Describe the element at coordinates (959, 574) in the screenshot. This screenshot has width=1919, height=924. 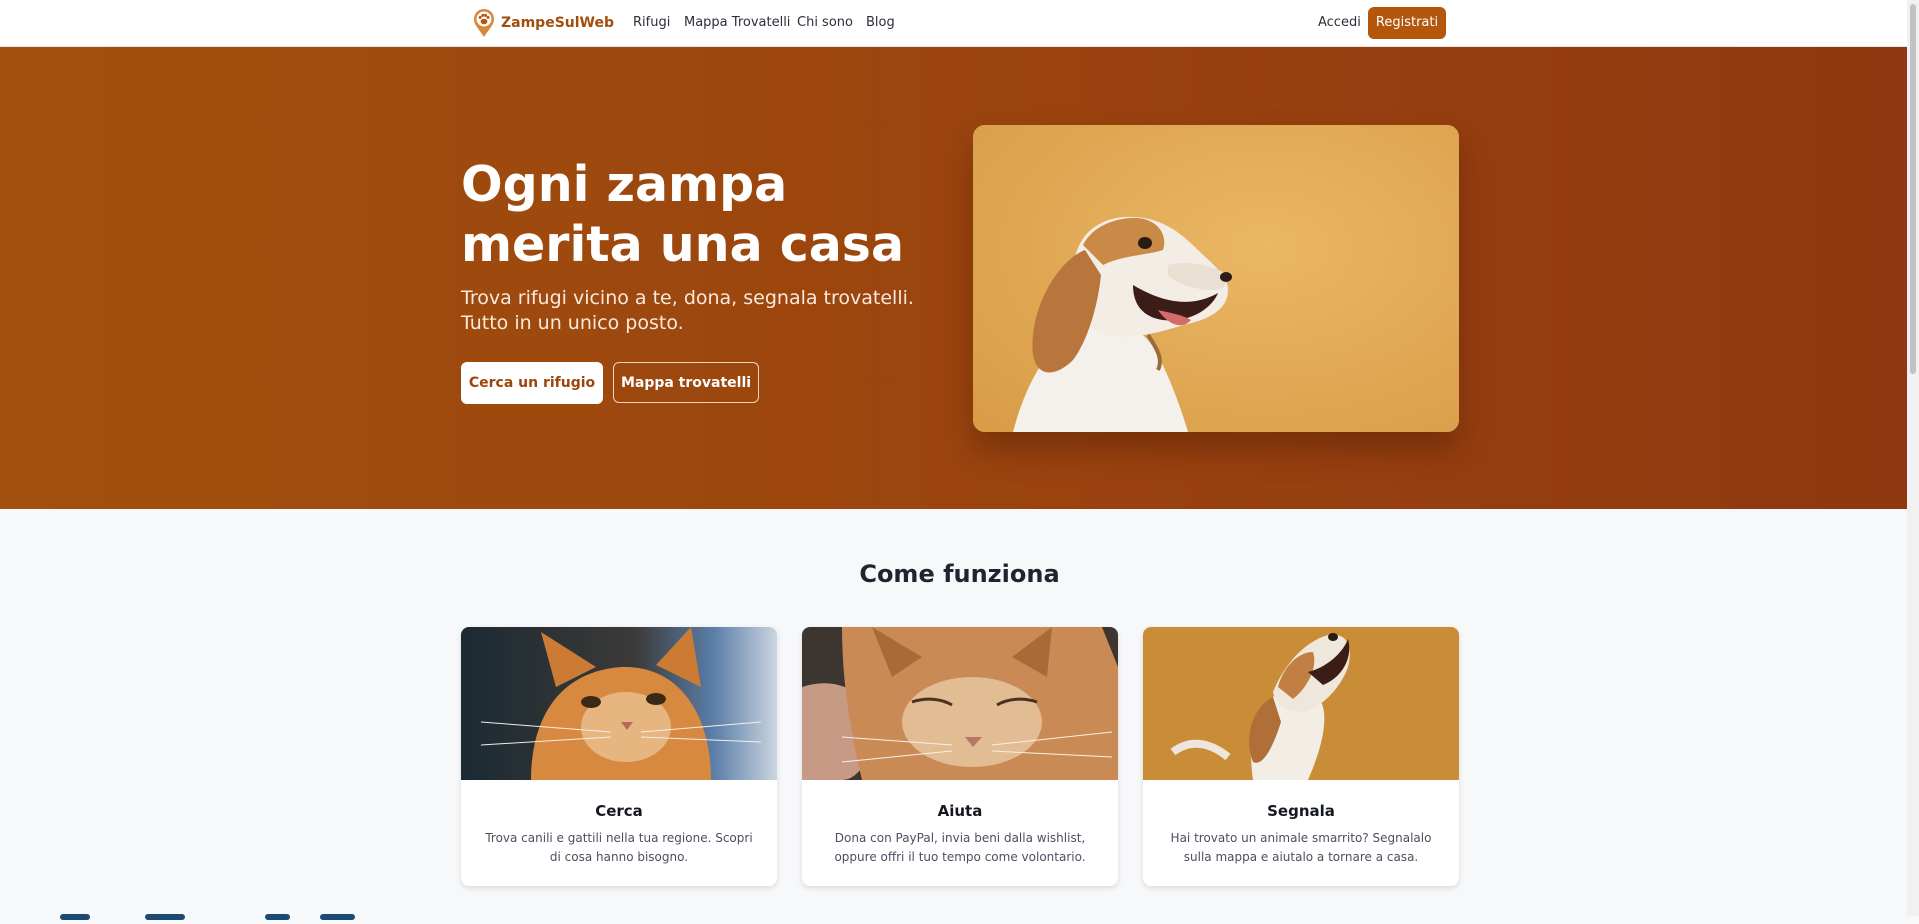
I see `how-it-works-title: Come funziona` at that location.